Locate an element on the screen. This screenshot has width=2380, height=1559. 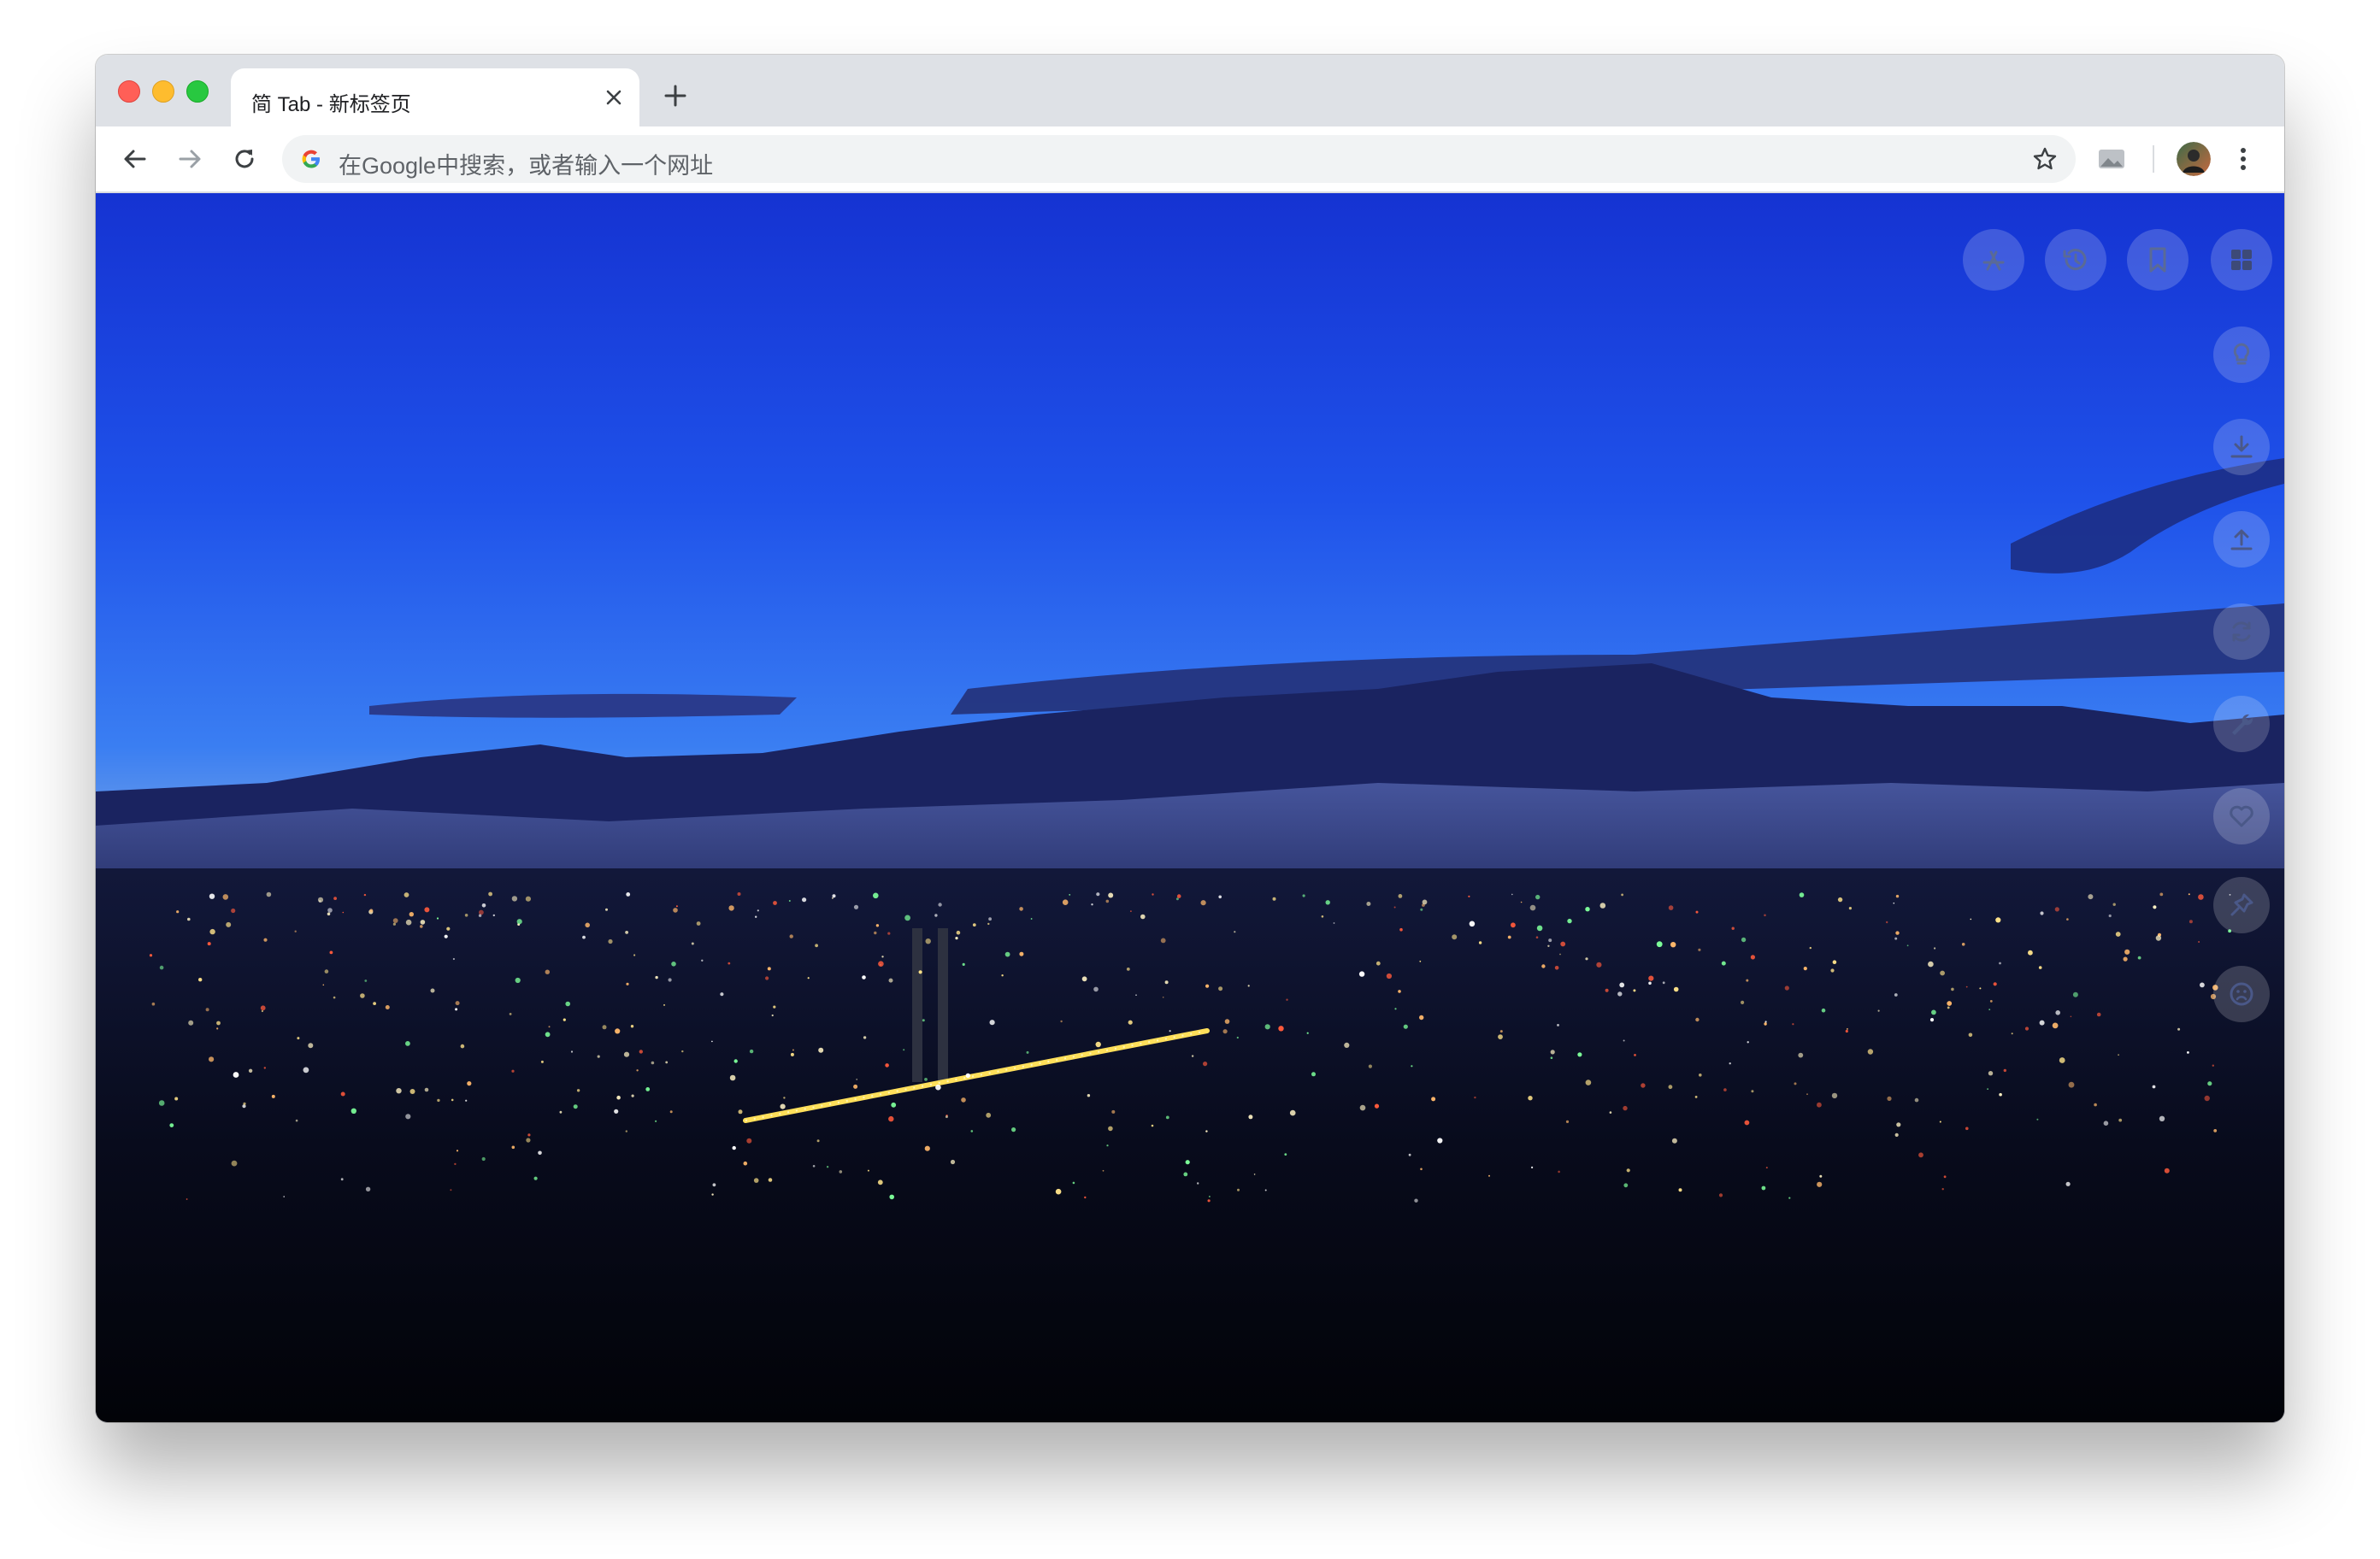
lightbulb-icon is located at coordinates (2242, 354).